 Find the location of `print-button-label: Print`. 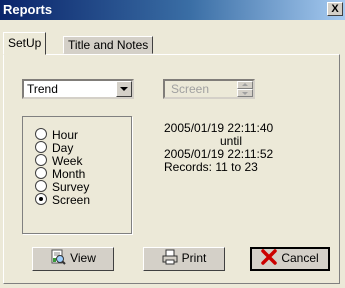

print-button-label: Print is located at coordinates (194, 258).